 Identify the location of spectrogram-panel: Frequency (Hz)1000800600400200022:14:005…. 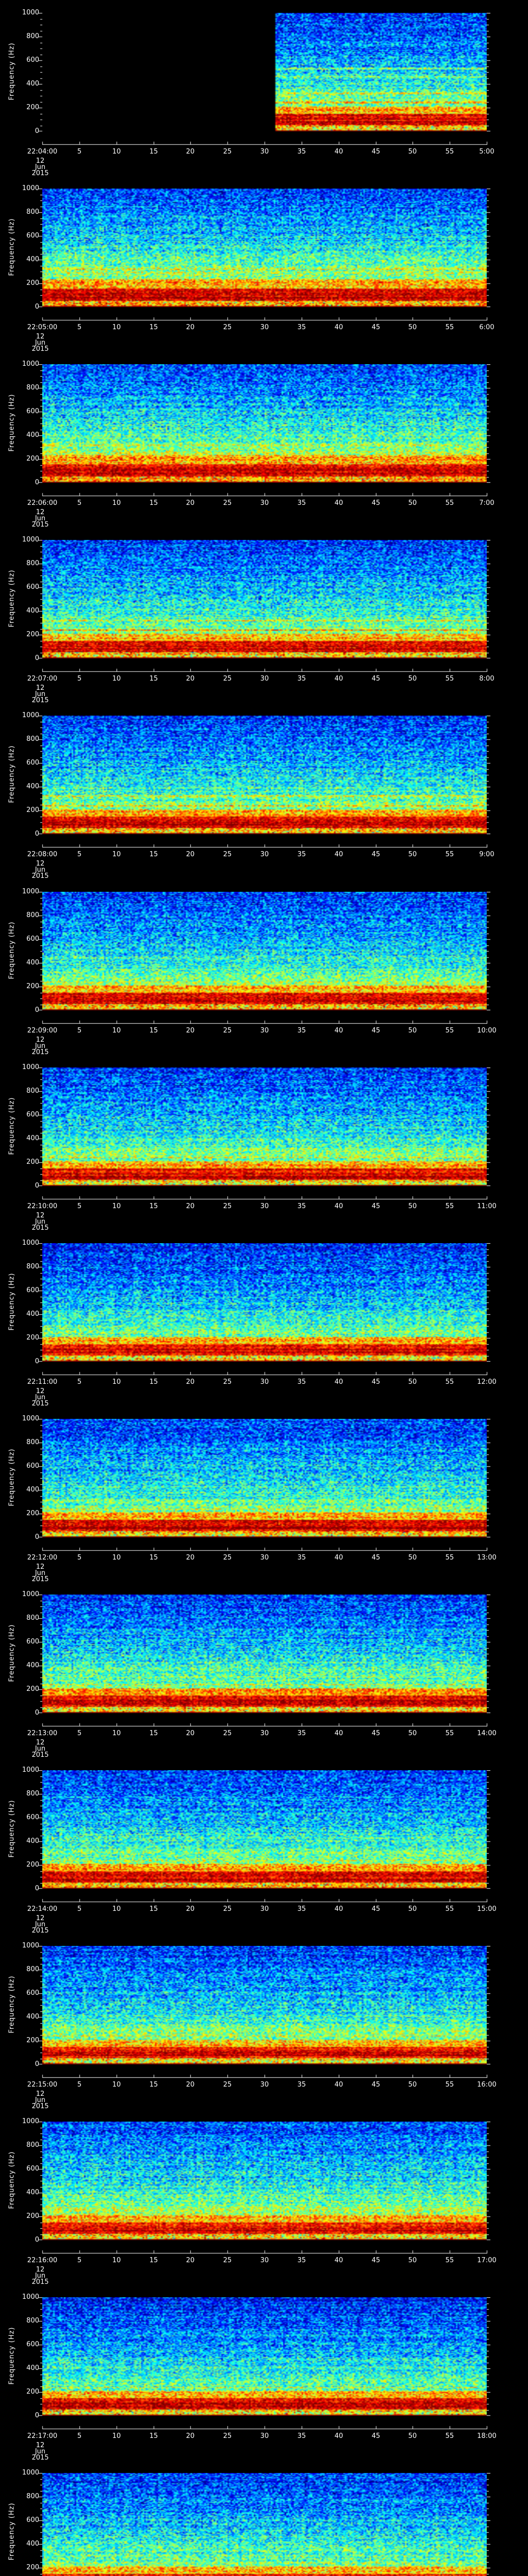
(264, 1856).